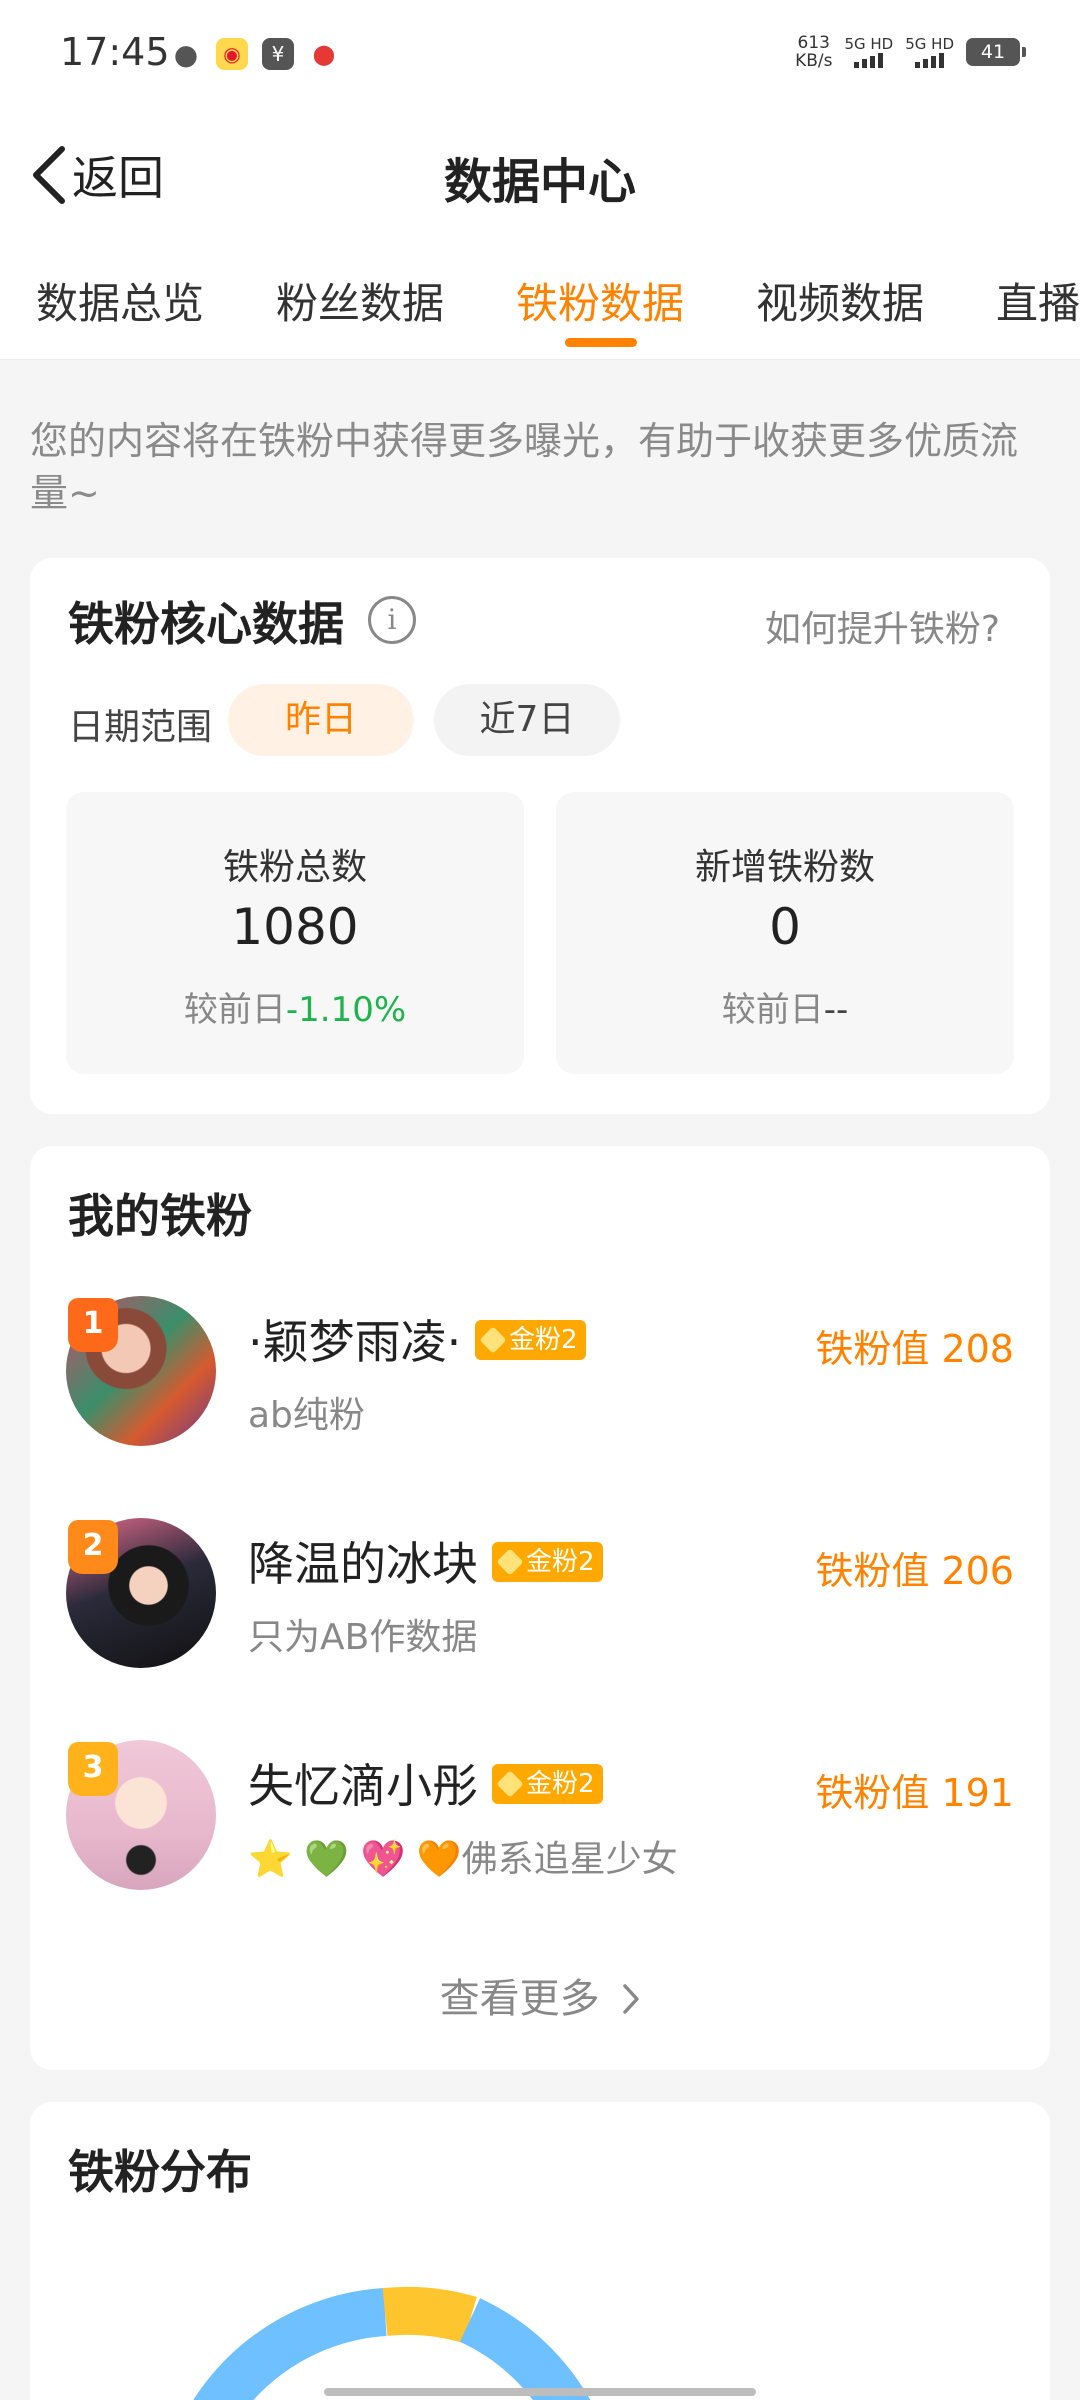 This screenshot has height=2400, width=1080. Describe the element at coordinates (540, 1376) in the screenshot. I see `fan-list-item: 1 ·颖梦雨凌· 金粉2 ab纯粉 铁粉值 208` at that location.